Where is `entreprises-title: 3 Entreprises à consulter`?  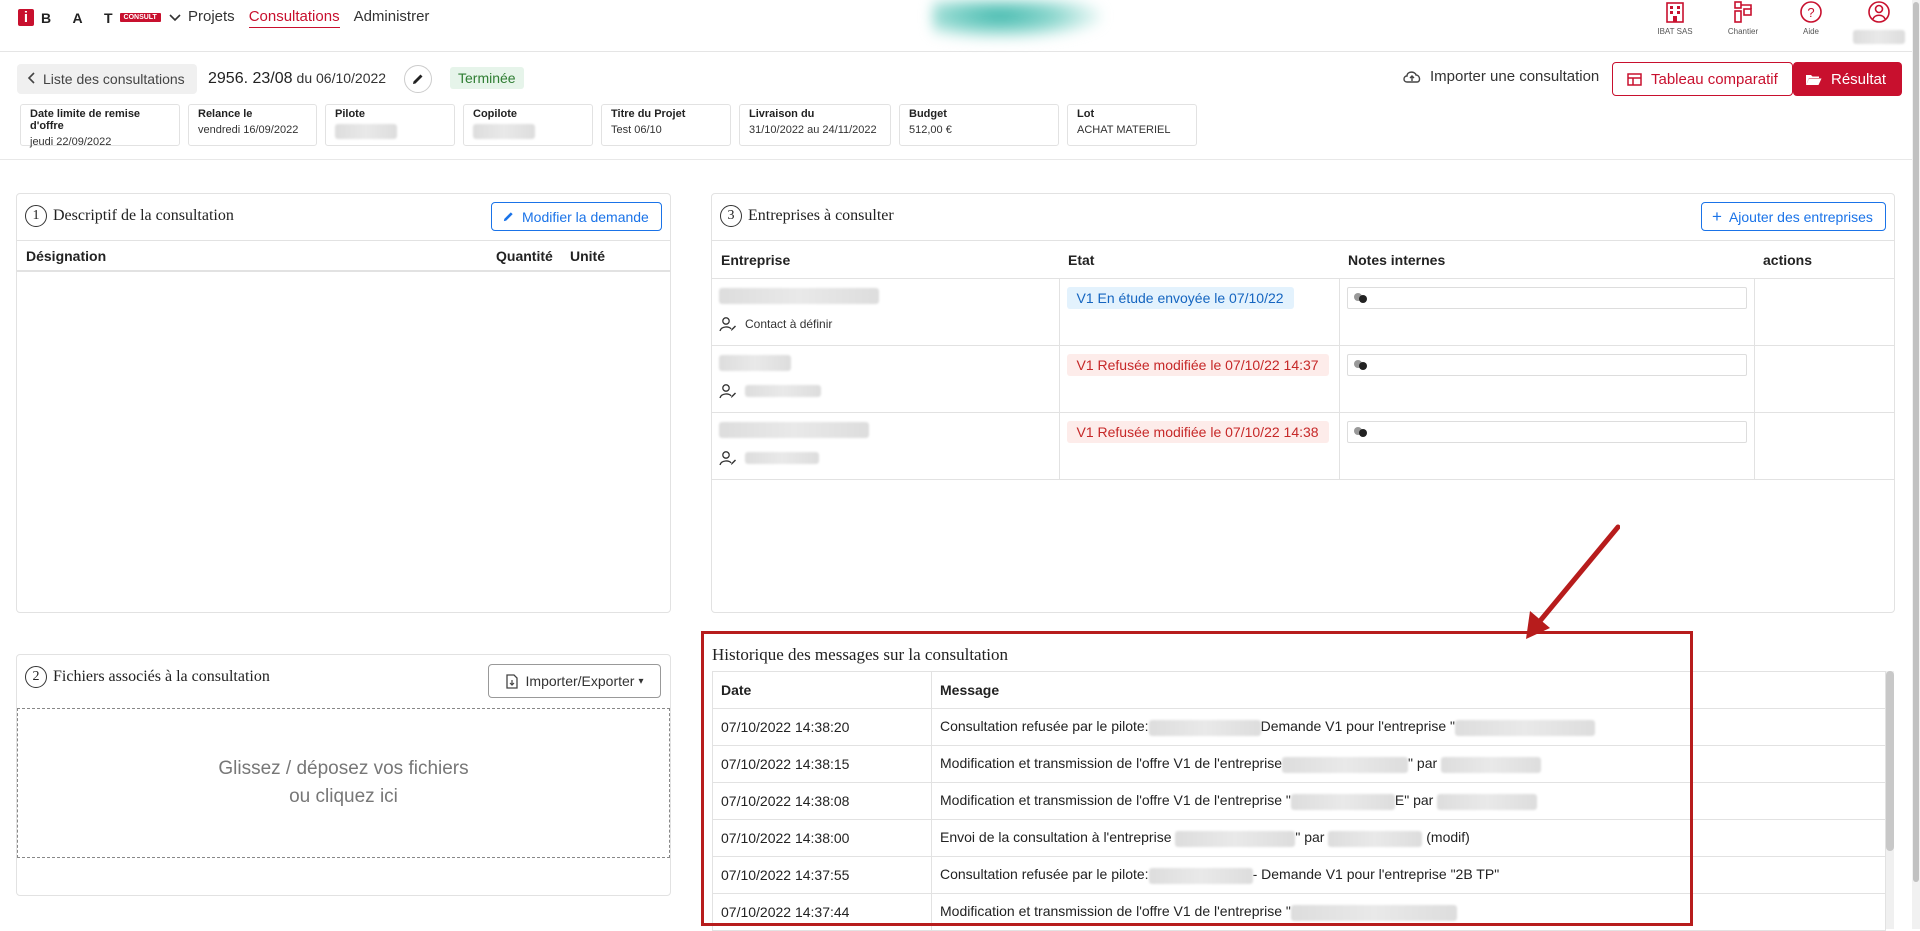
entreprises-title: 3 Entreprises à consulter is located at coordinates (807, 216).